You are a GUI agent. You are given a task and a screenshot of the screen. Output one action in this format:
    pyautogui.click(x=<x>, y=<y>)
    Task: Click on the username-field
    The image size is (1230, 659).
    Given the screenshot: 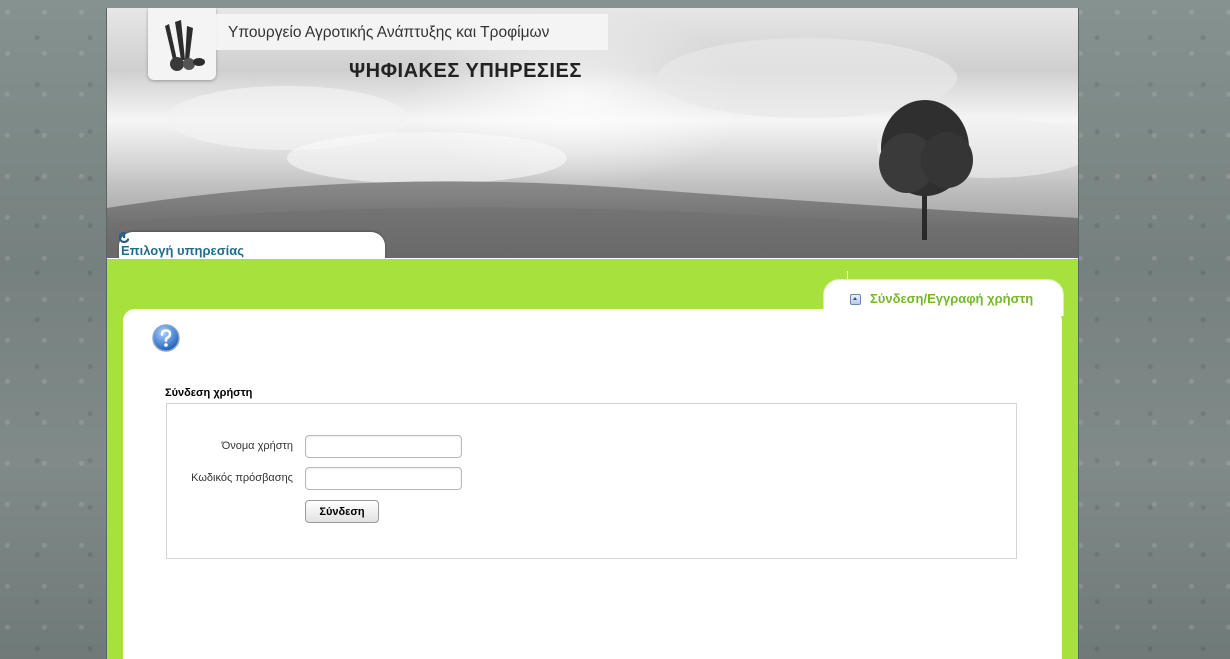 What is the action you would take?
    pyautogui.click(x=383, y=446)
    